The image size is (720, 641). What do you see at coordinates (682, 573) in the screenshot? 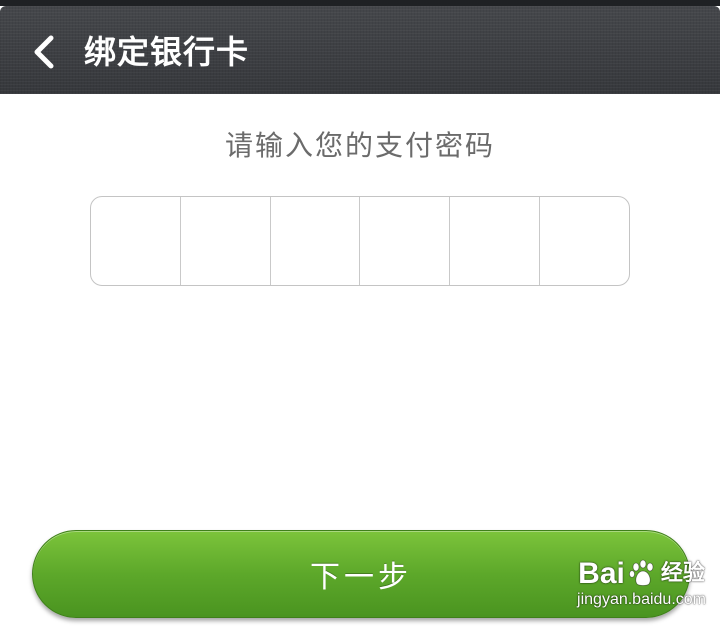
I see `watermark-brand-right: 经验` at bounding box center [682, 573].